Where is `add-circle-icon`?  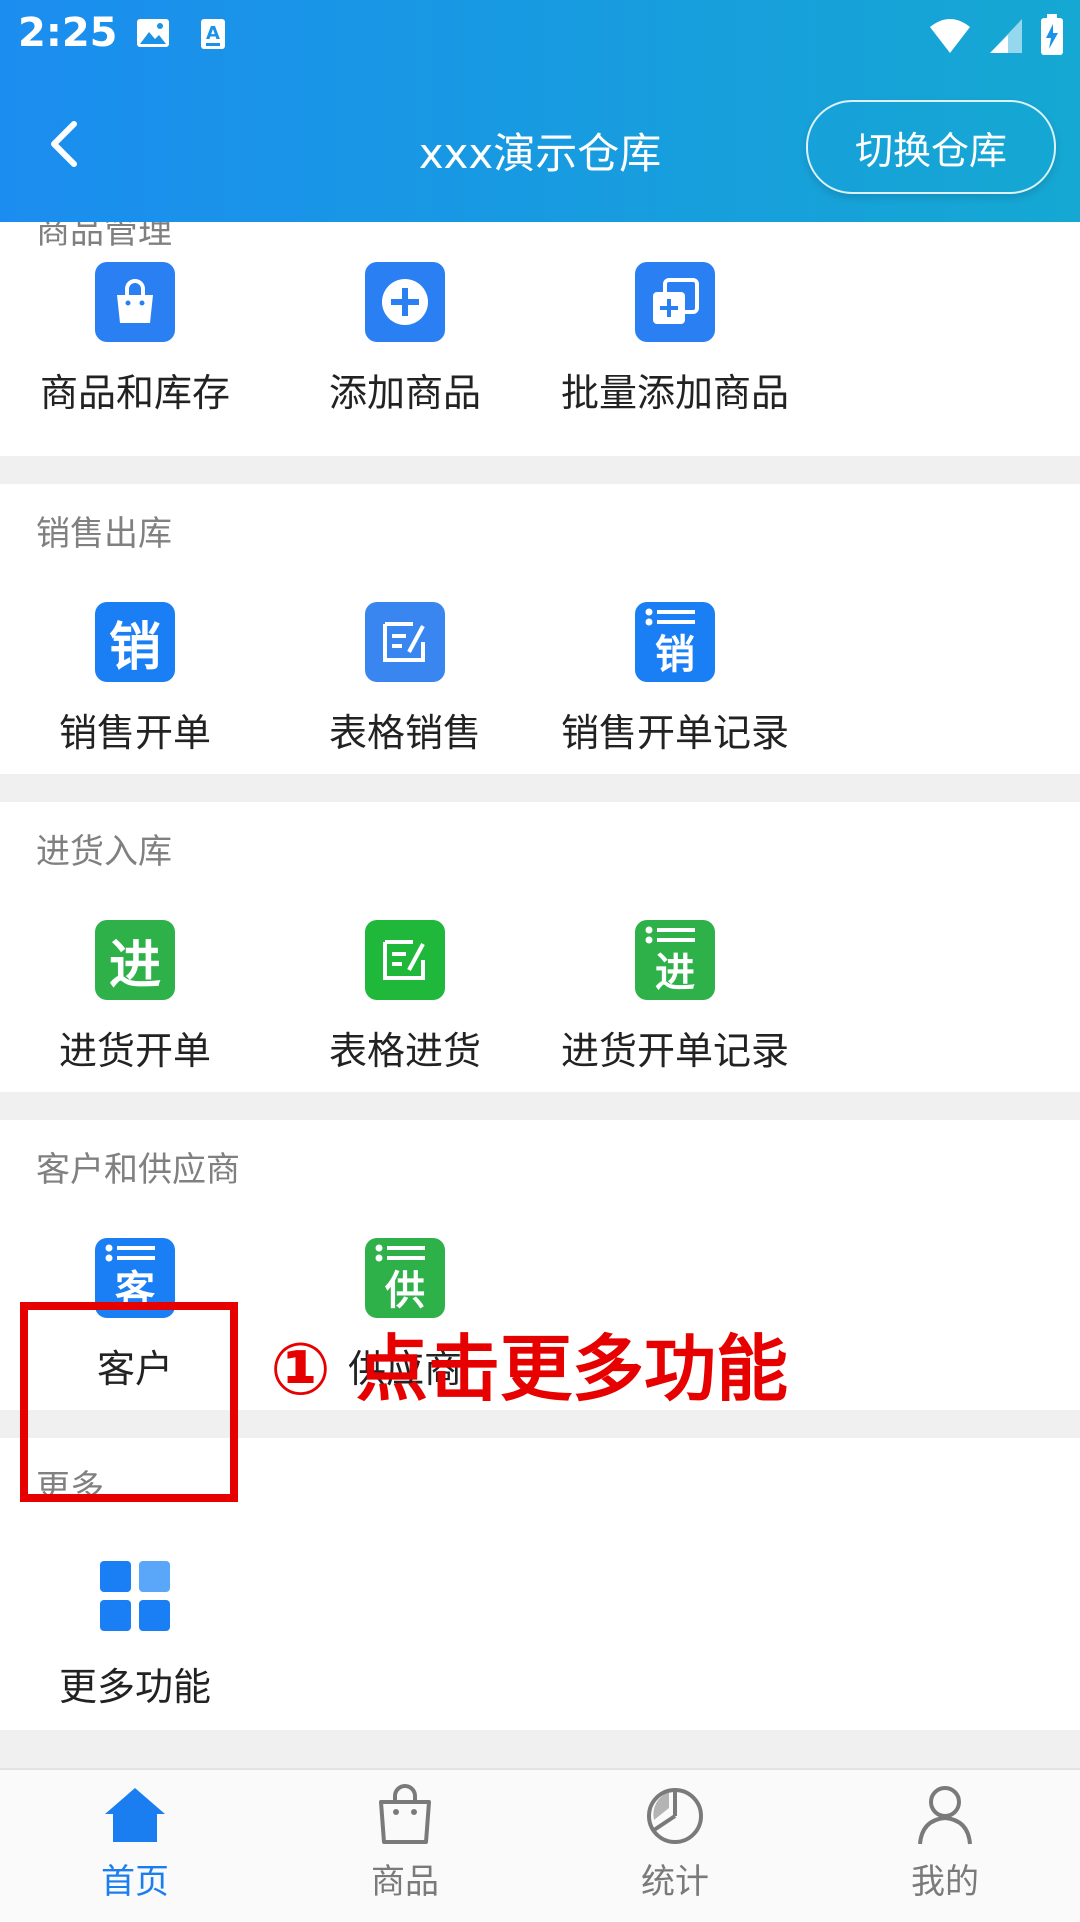
add-circle-icon is located at coordinates (405, 302).